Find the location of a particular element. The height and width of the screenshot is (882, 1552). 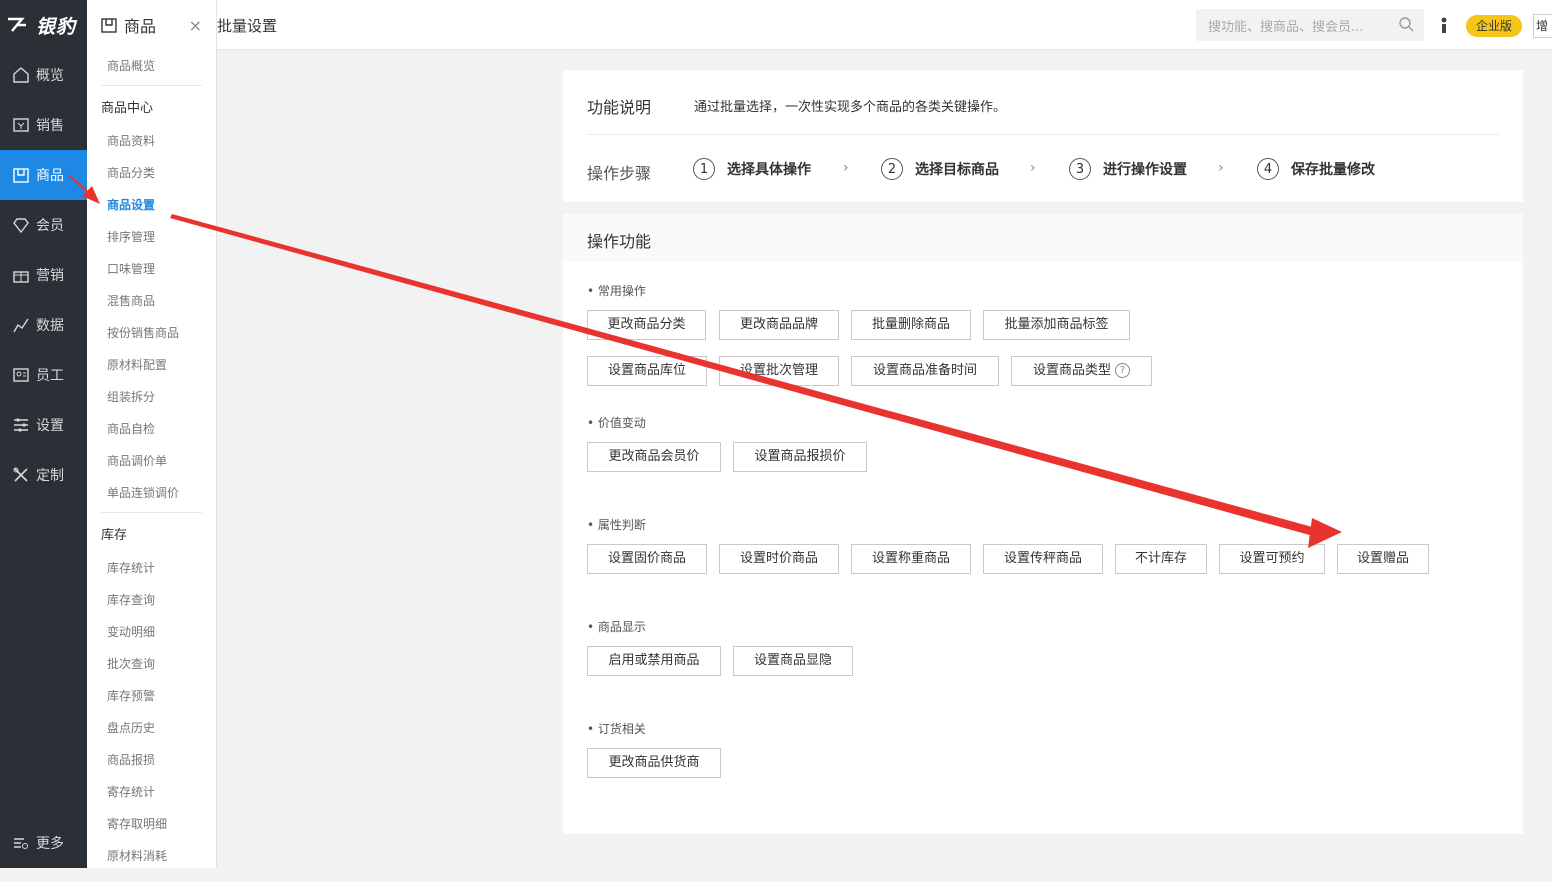

logo: 银豹 is located at coordinates (43, 25).